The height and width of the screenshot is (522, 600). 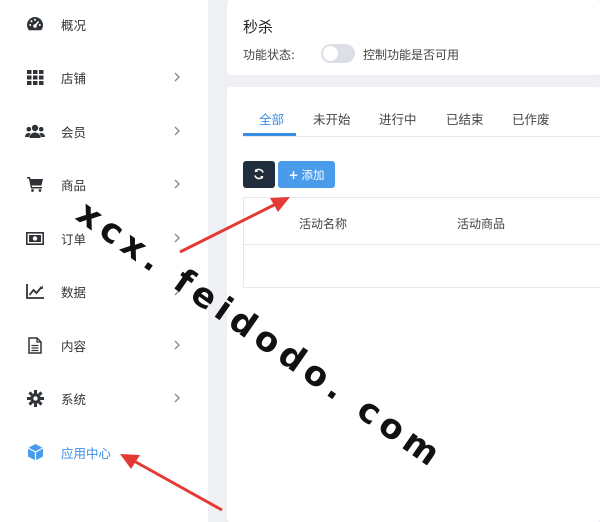 What do you see at coordinates (330, 53) in the screenshot?
I see `toggle-knob` at bounding box center [330, 53].